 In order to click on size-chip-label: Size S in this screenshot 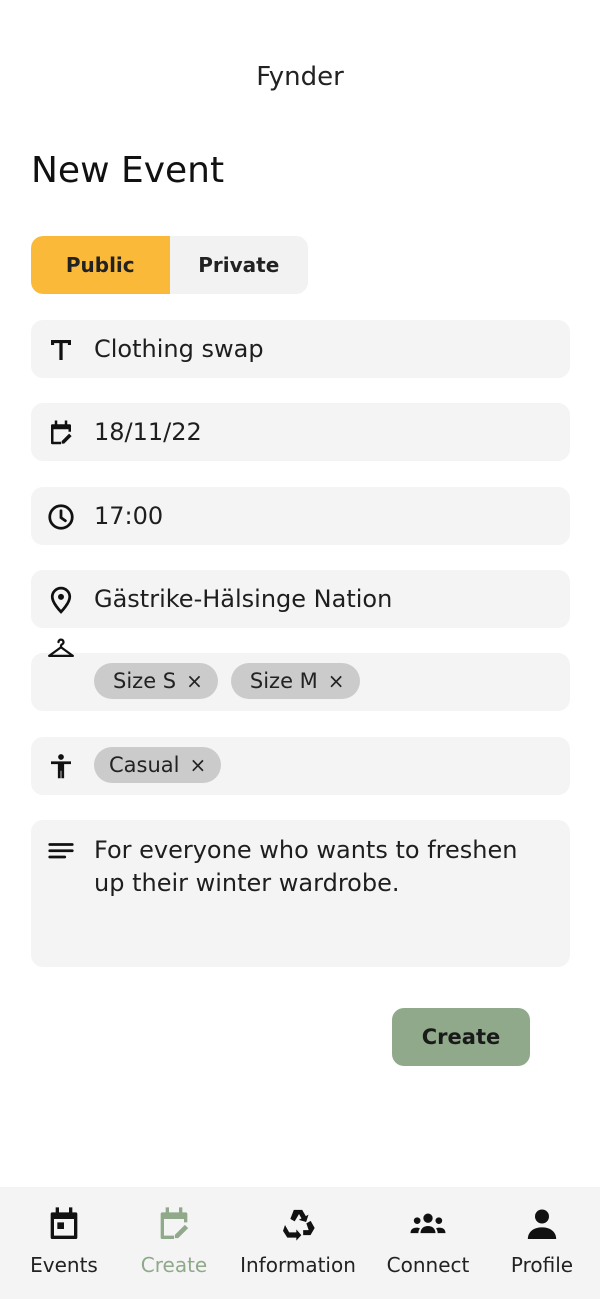, I will do `click(145, 681)`.